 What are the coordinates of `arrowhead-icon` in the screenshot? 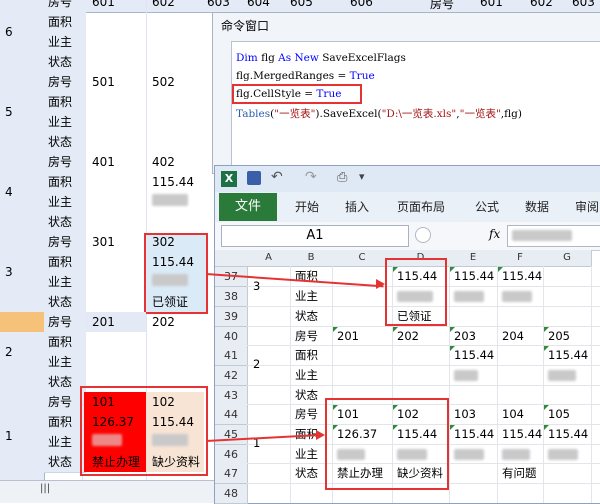 It's located at (320, 435).